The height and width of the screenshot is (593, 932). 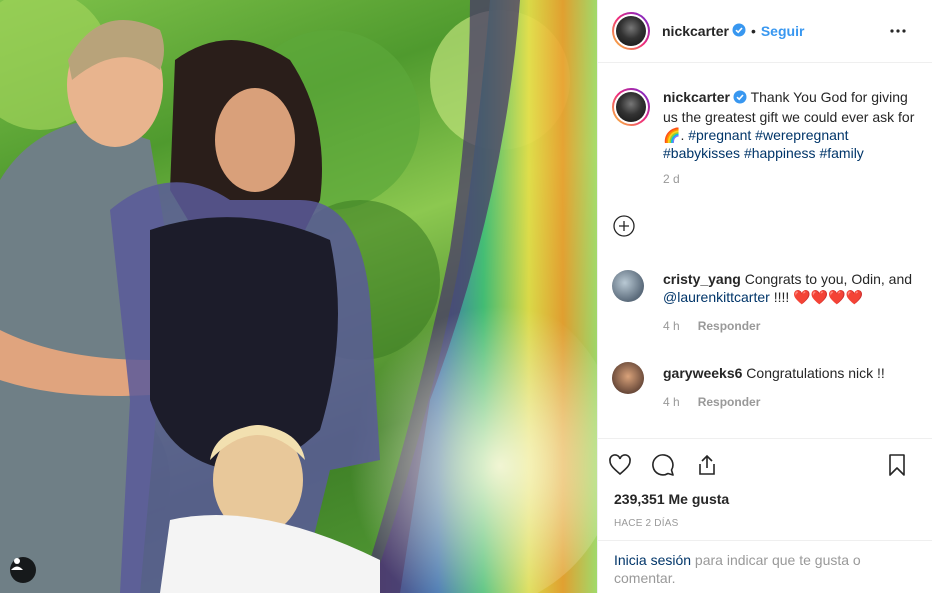 I want to click on follow-button: Seguir, so click(x=783, y=31).